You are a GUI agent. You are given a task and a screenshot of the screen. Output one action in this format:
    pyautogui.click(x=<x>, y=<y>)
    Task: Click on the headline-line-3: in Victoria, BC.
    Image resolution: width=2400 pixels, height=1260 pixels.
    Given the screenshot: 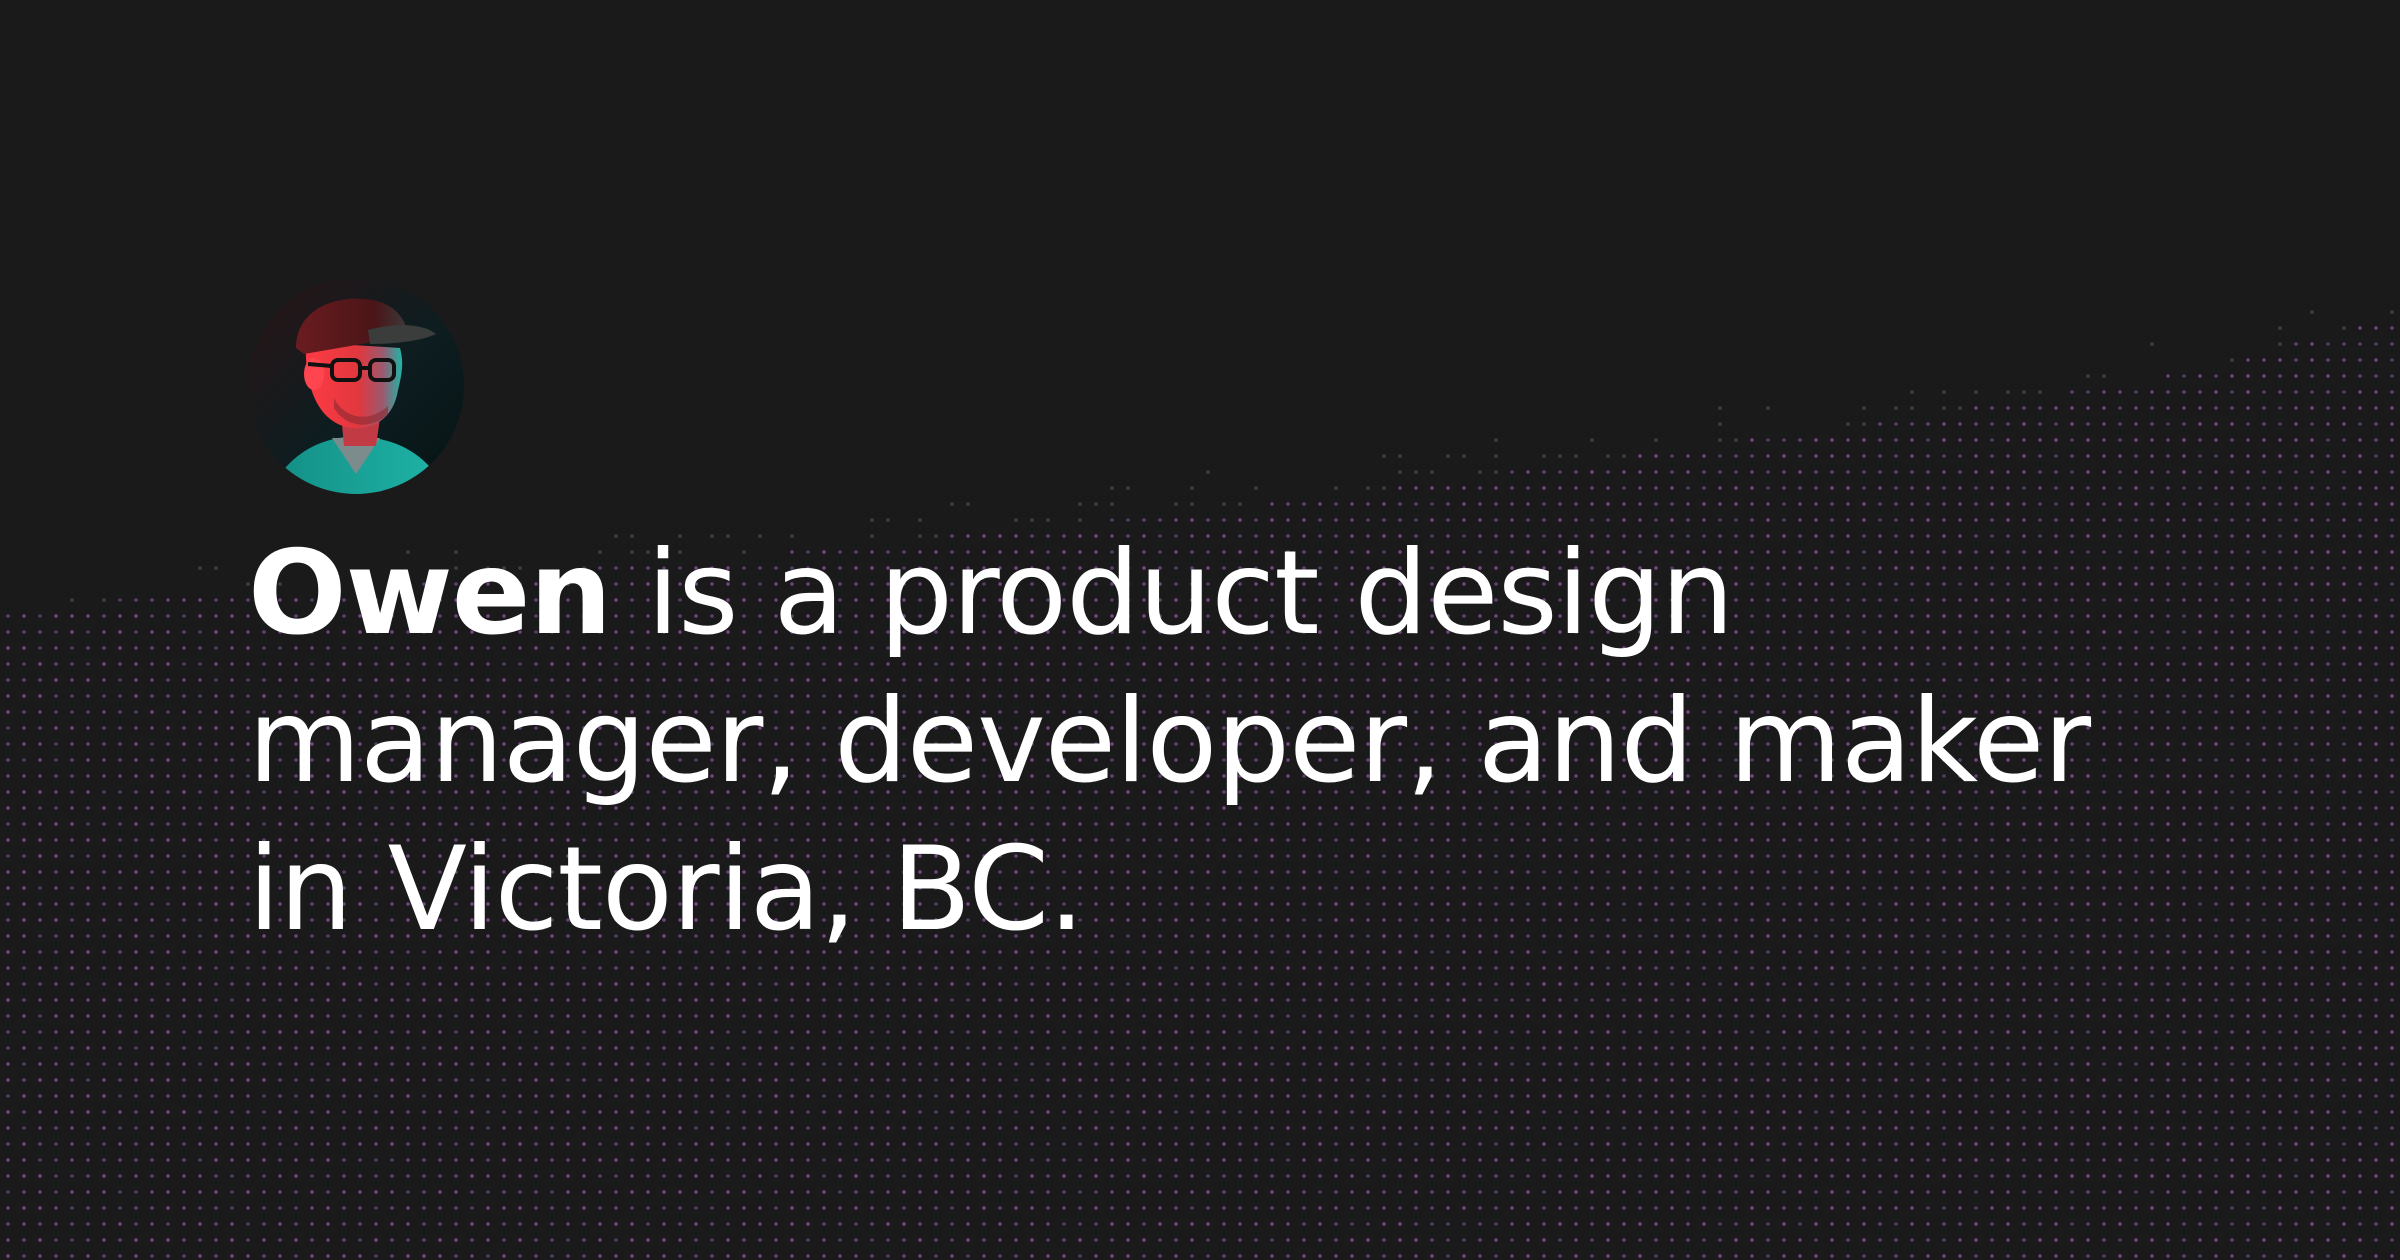 What is the action you would take?
    pyautogui.click(x=666, y=889)
    